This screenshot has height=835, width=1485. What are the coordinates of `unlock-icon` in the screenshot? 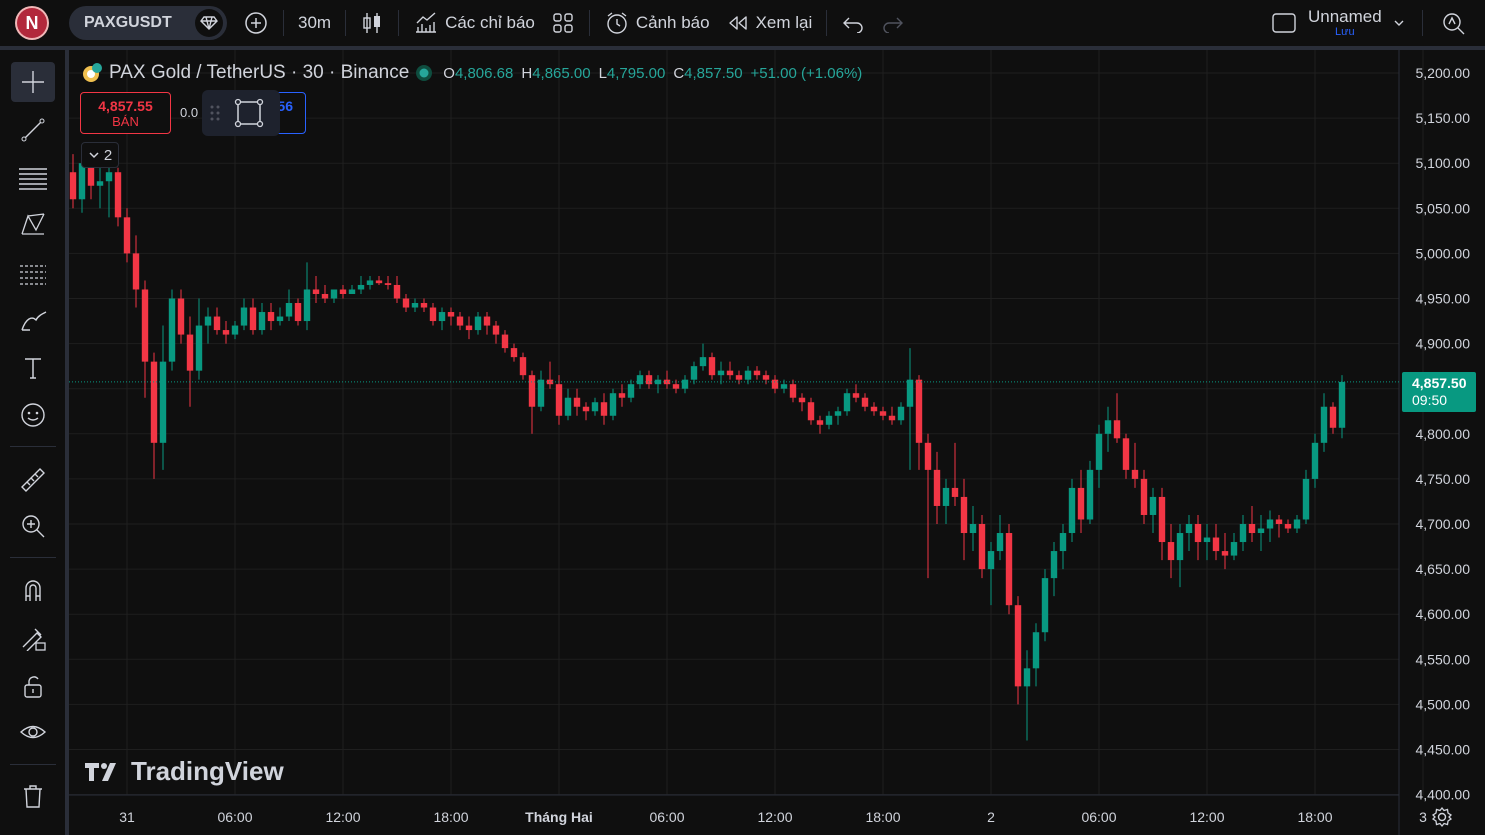 It's located at (33, 686).